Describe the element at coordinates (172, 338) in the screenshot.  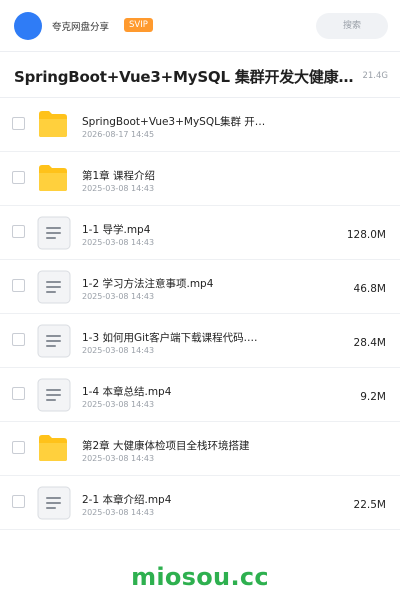
I see `item-name: 1-3 如何用Git客户端下载课程代码.mp4` at that location.